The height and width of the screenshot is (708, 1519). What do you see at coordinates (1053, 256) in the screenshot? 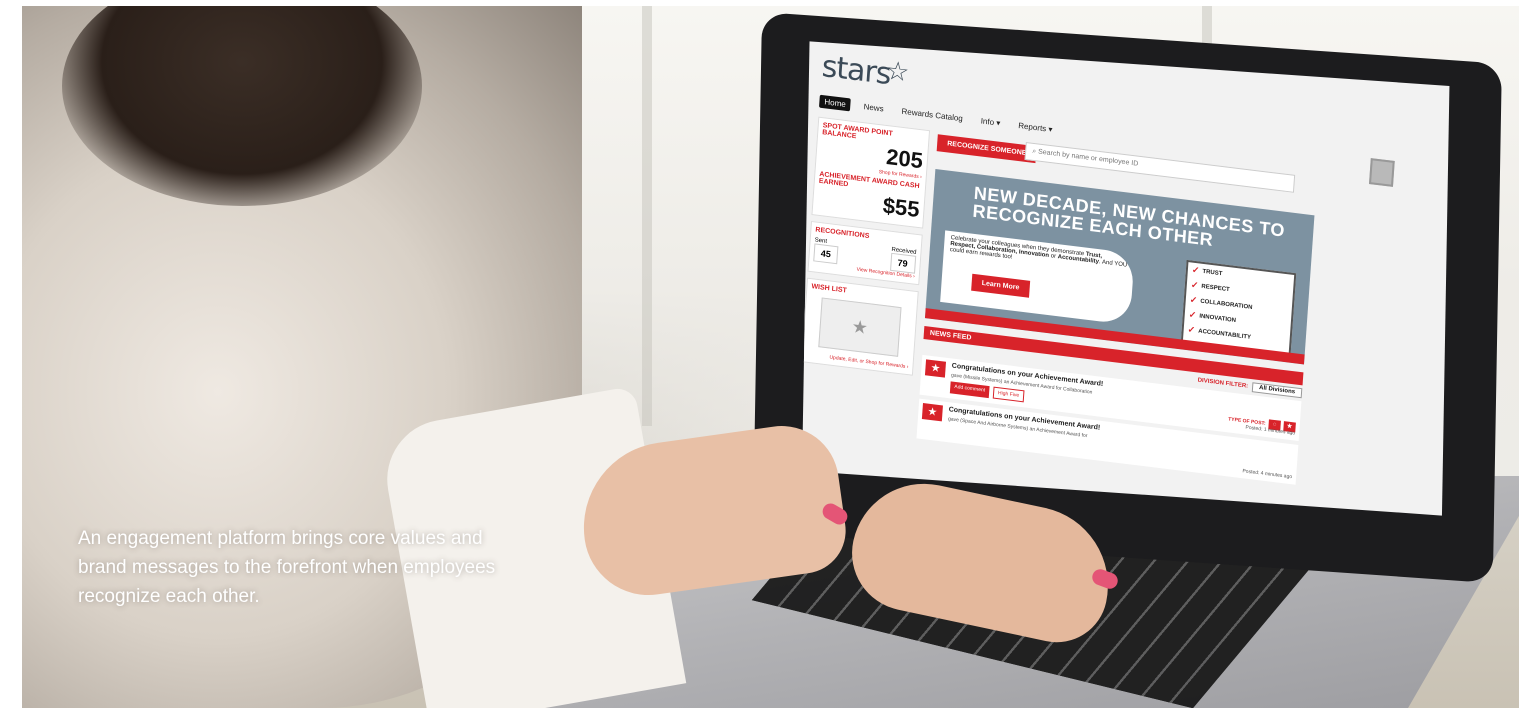
I see `banner-or: or` at bounding box center [1053, 256].